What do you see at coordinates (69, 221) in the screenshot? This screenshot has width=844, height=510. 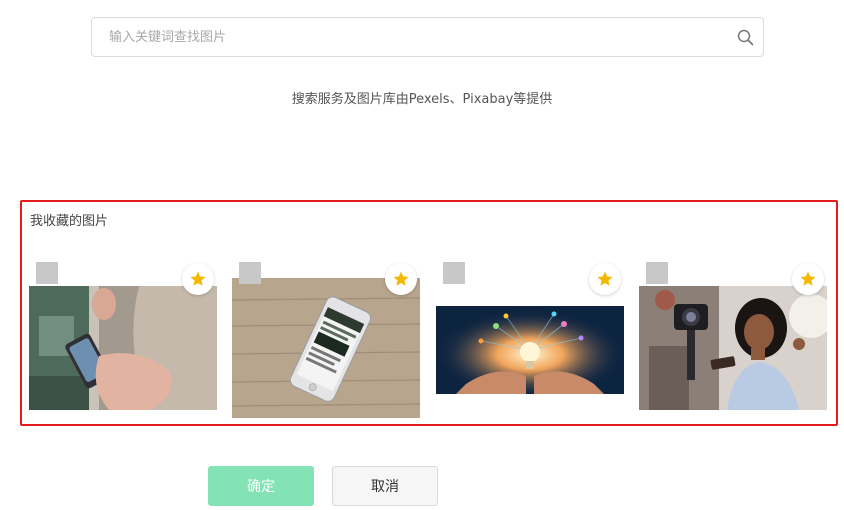 I see `favorites-title: 我收藏的图片` at bounding box center [69, 221].